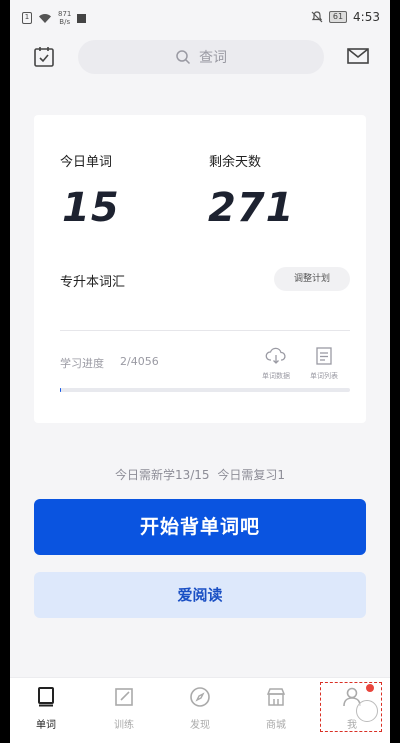 This screenshot has height=743, width=400. Describe the element at coordinates (183, 57) in the screenshot. I see `search-icon` at that location.